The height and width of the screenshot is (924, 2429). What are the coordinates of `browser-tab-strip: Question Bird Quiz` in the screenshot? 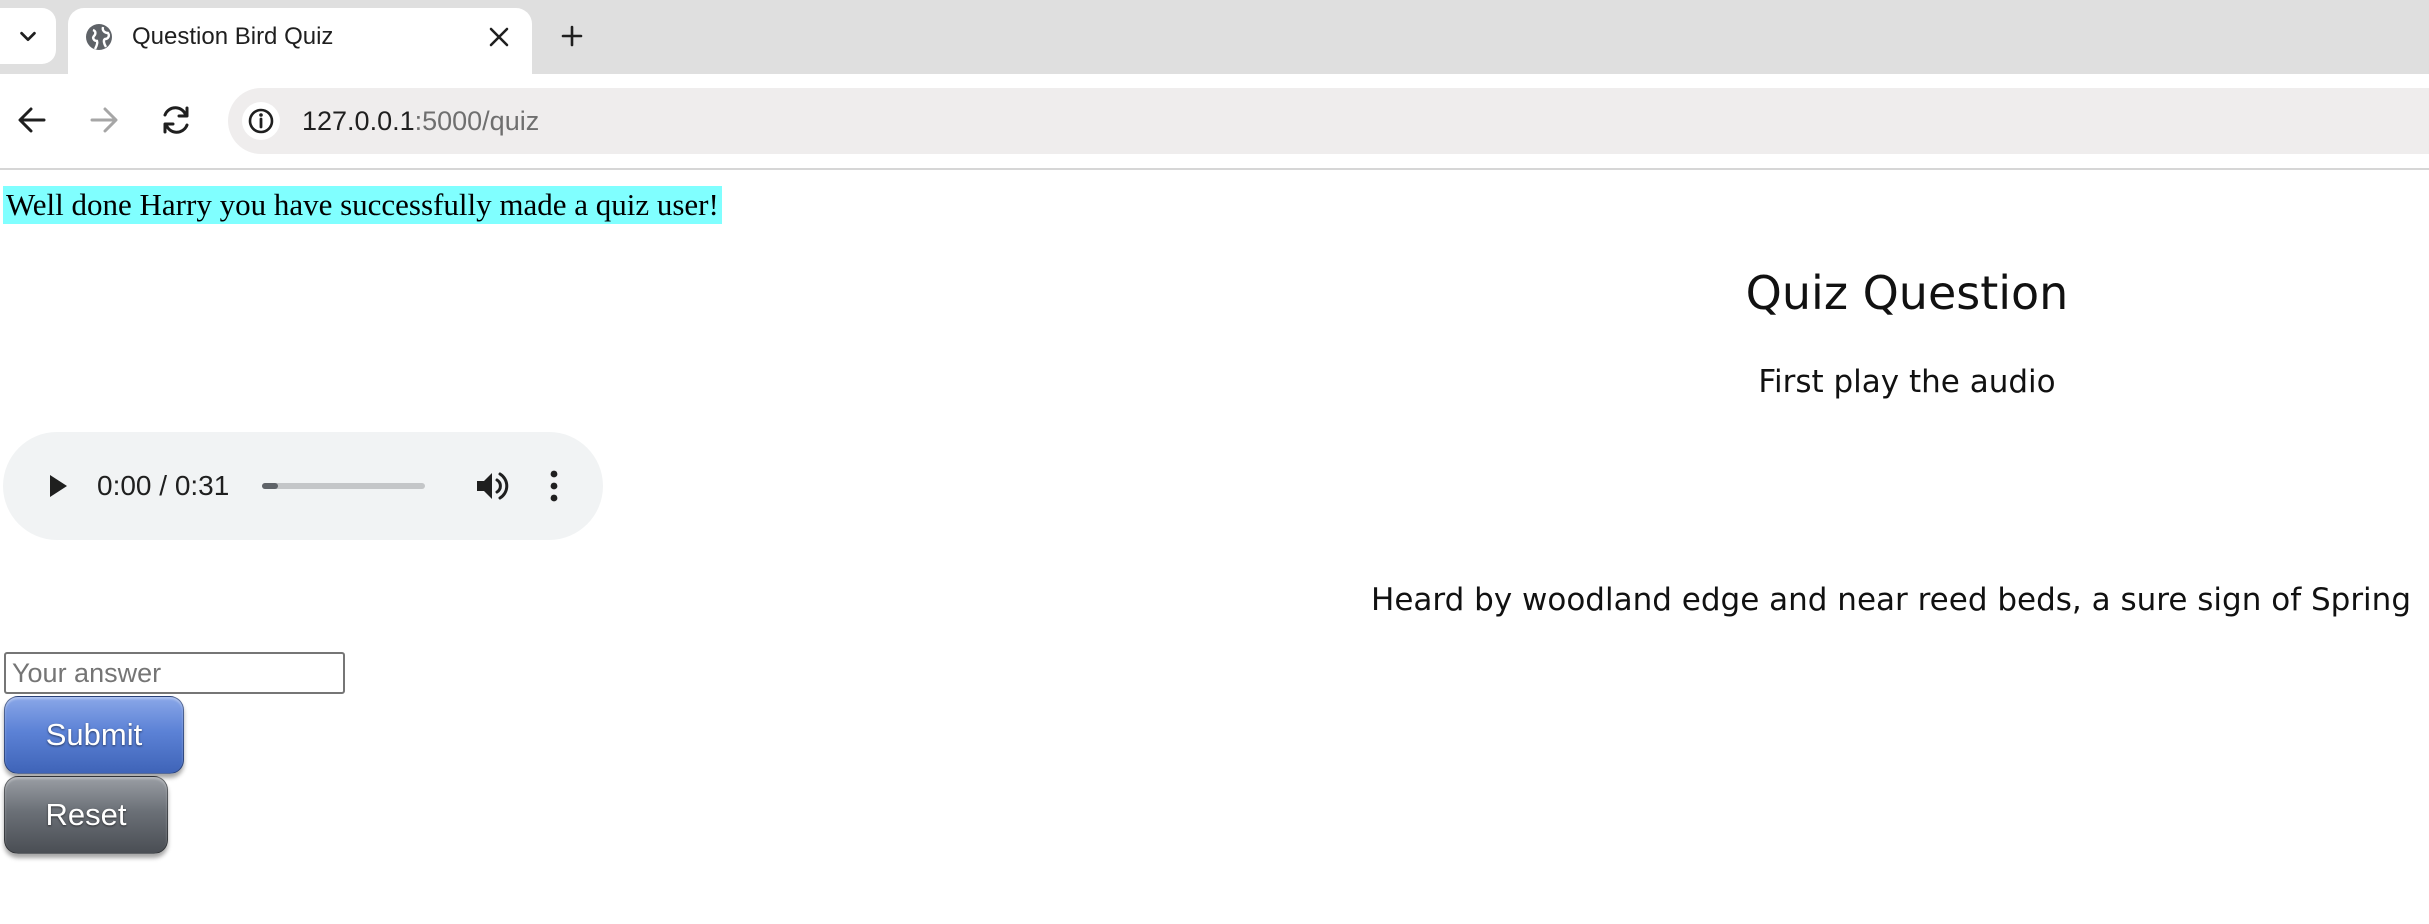 It's located at (1214, 37).